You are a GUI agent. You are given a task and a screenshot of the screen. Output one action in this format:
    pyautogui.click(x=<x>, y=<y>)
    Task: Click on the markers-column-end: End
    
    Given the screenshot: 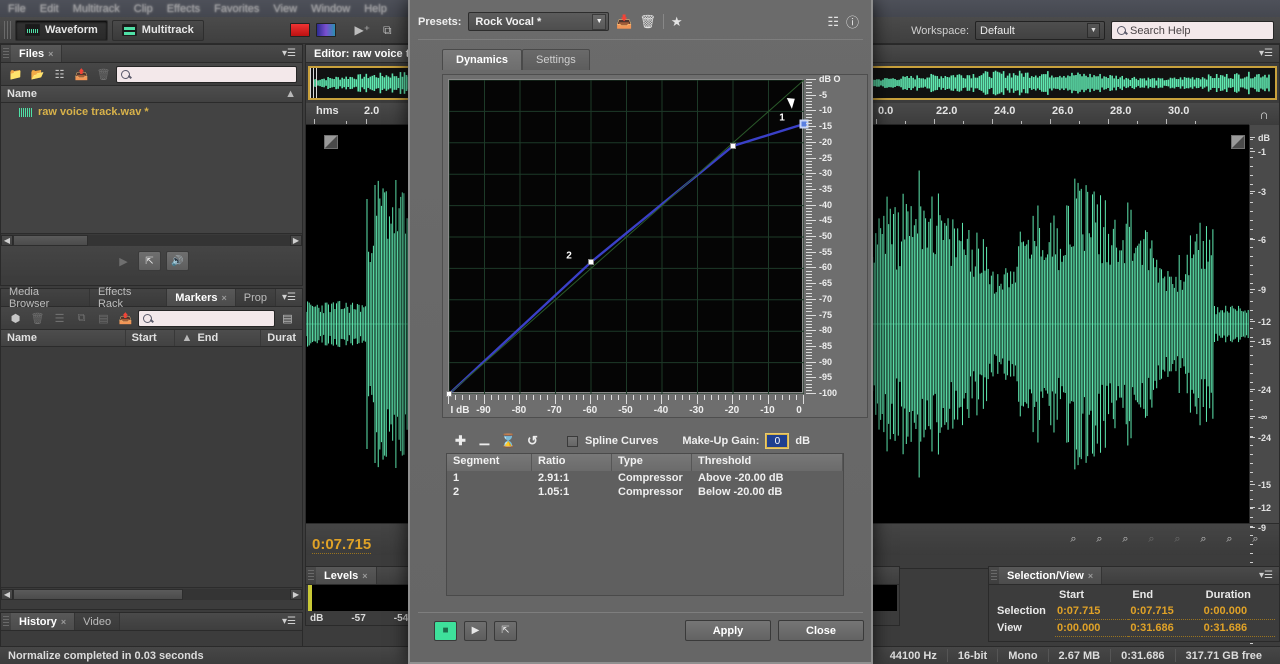 What is the action you would take?
    pyautogui.click(x=226, y=338)
    